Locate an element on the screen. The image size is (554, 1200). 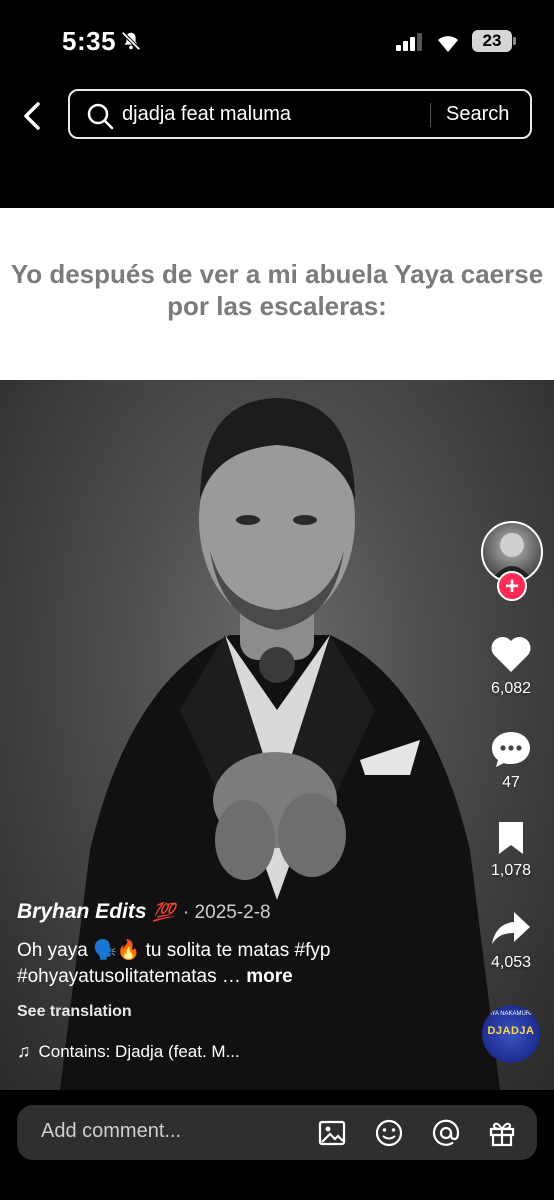
status-bar: 5:35 23 is located at coordinates (277, 43).